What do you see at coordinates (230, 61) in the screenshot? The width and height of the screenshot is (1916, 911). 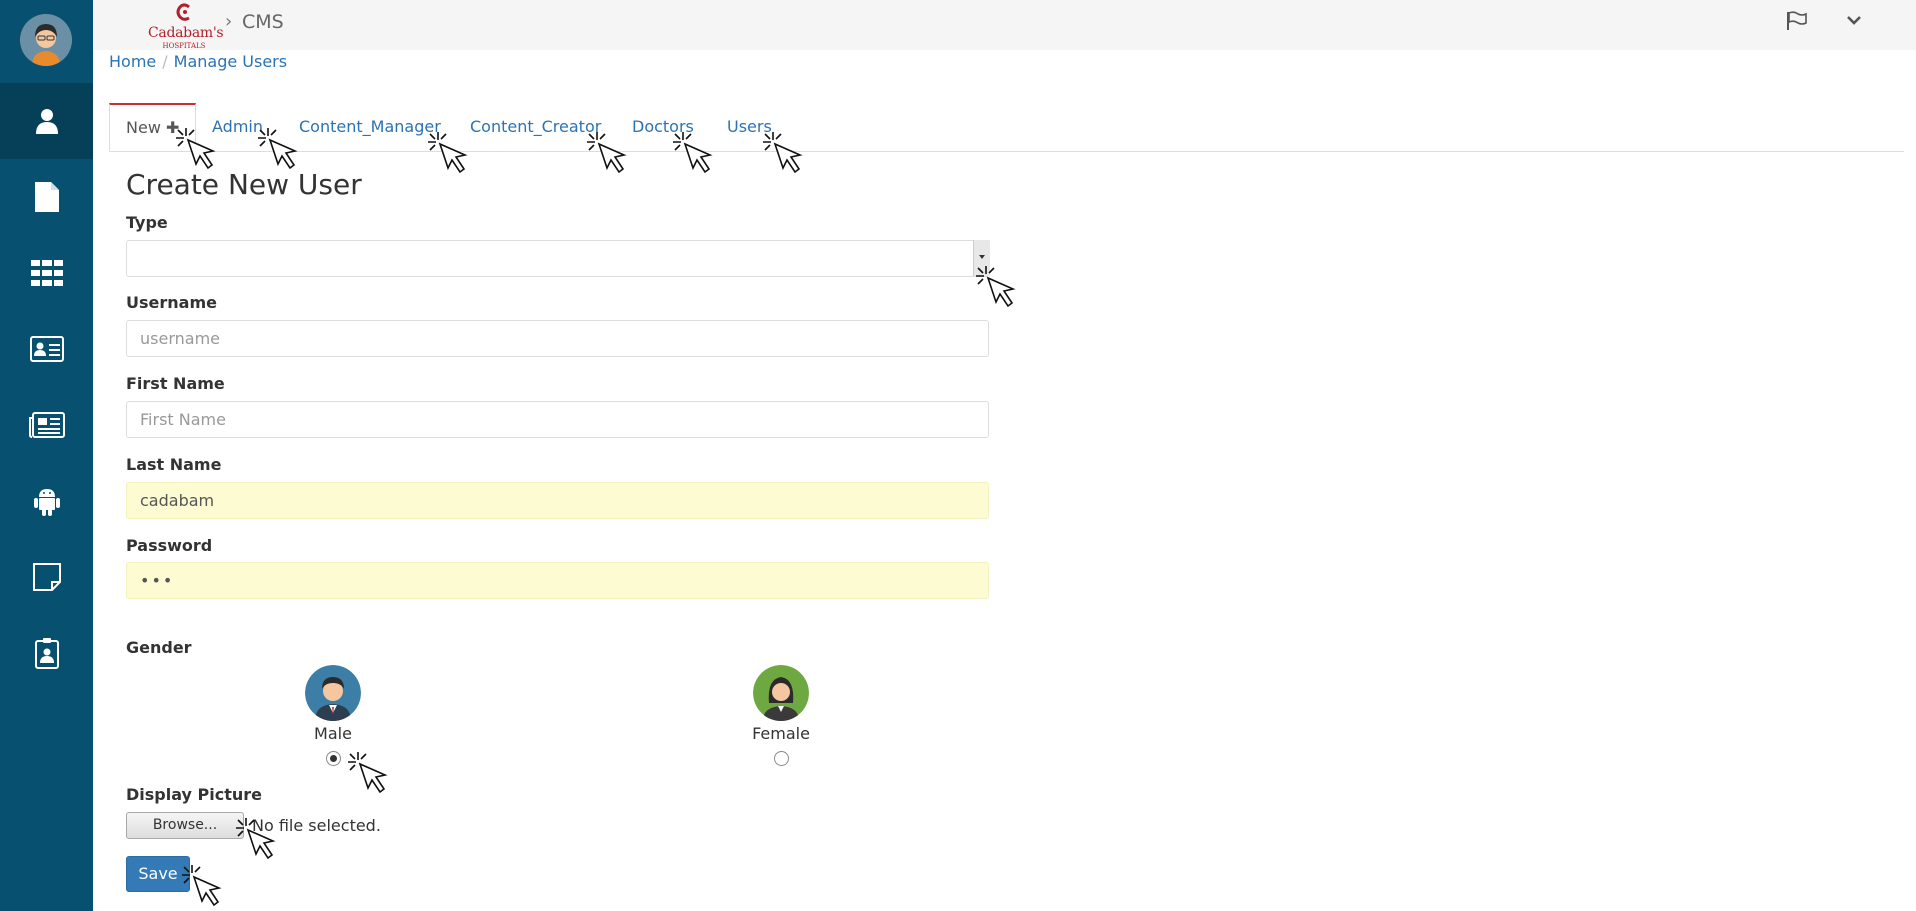 I see `breadcrumb-current: Manage Users` at bounding box center [230, 61].